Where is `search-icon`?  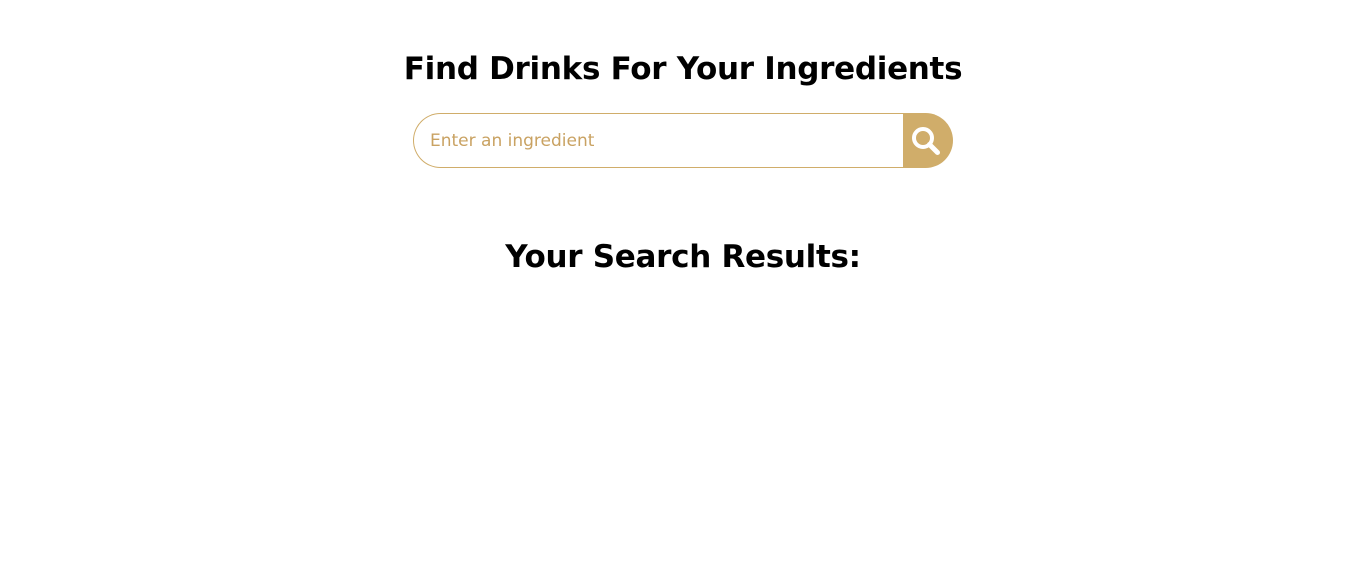 search-icon is located at coordinates (926, 141).